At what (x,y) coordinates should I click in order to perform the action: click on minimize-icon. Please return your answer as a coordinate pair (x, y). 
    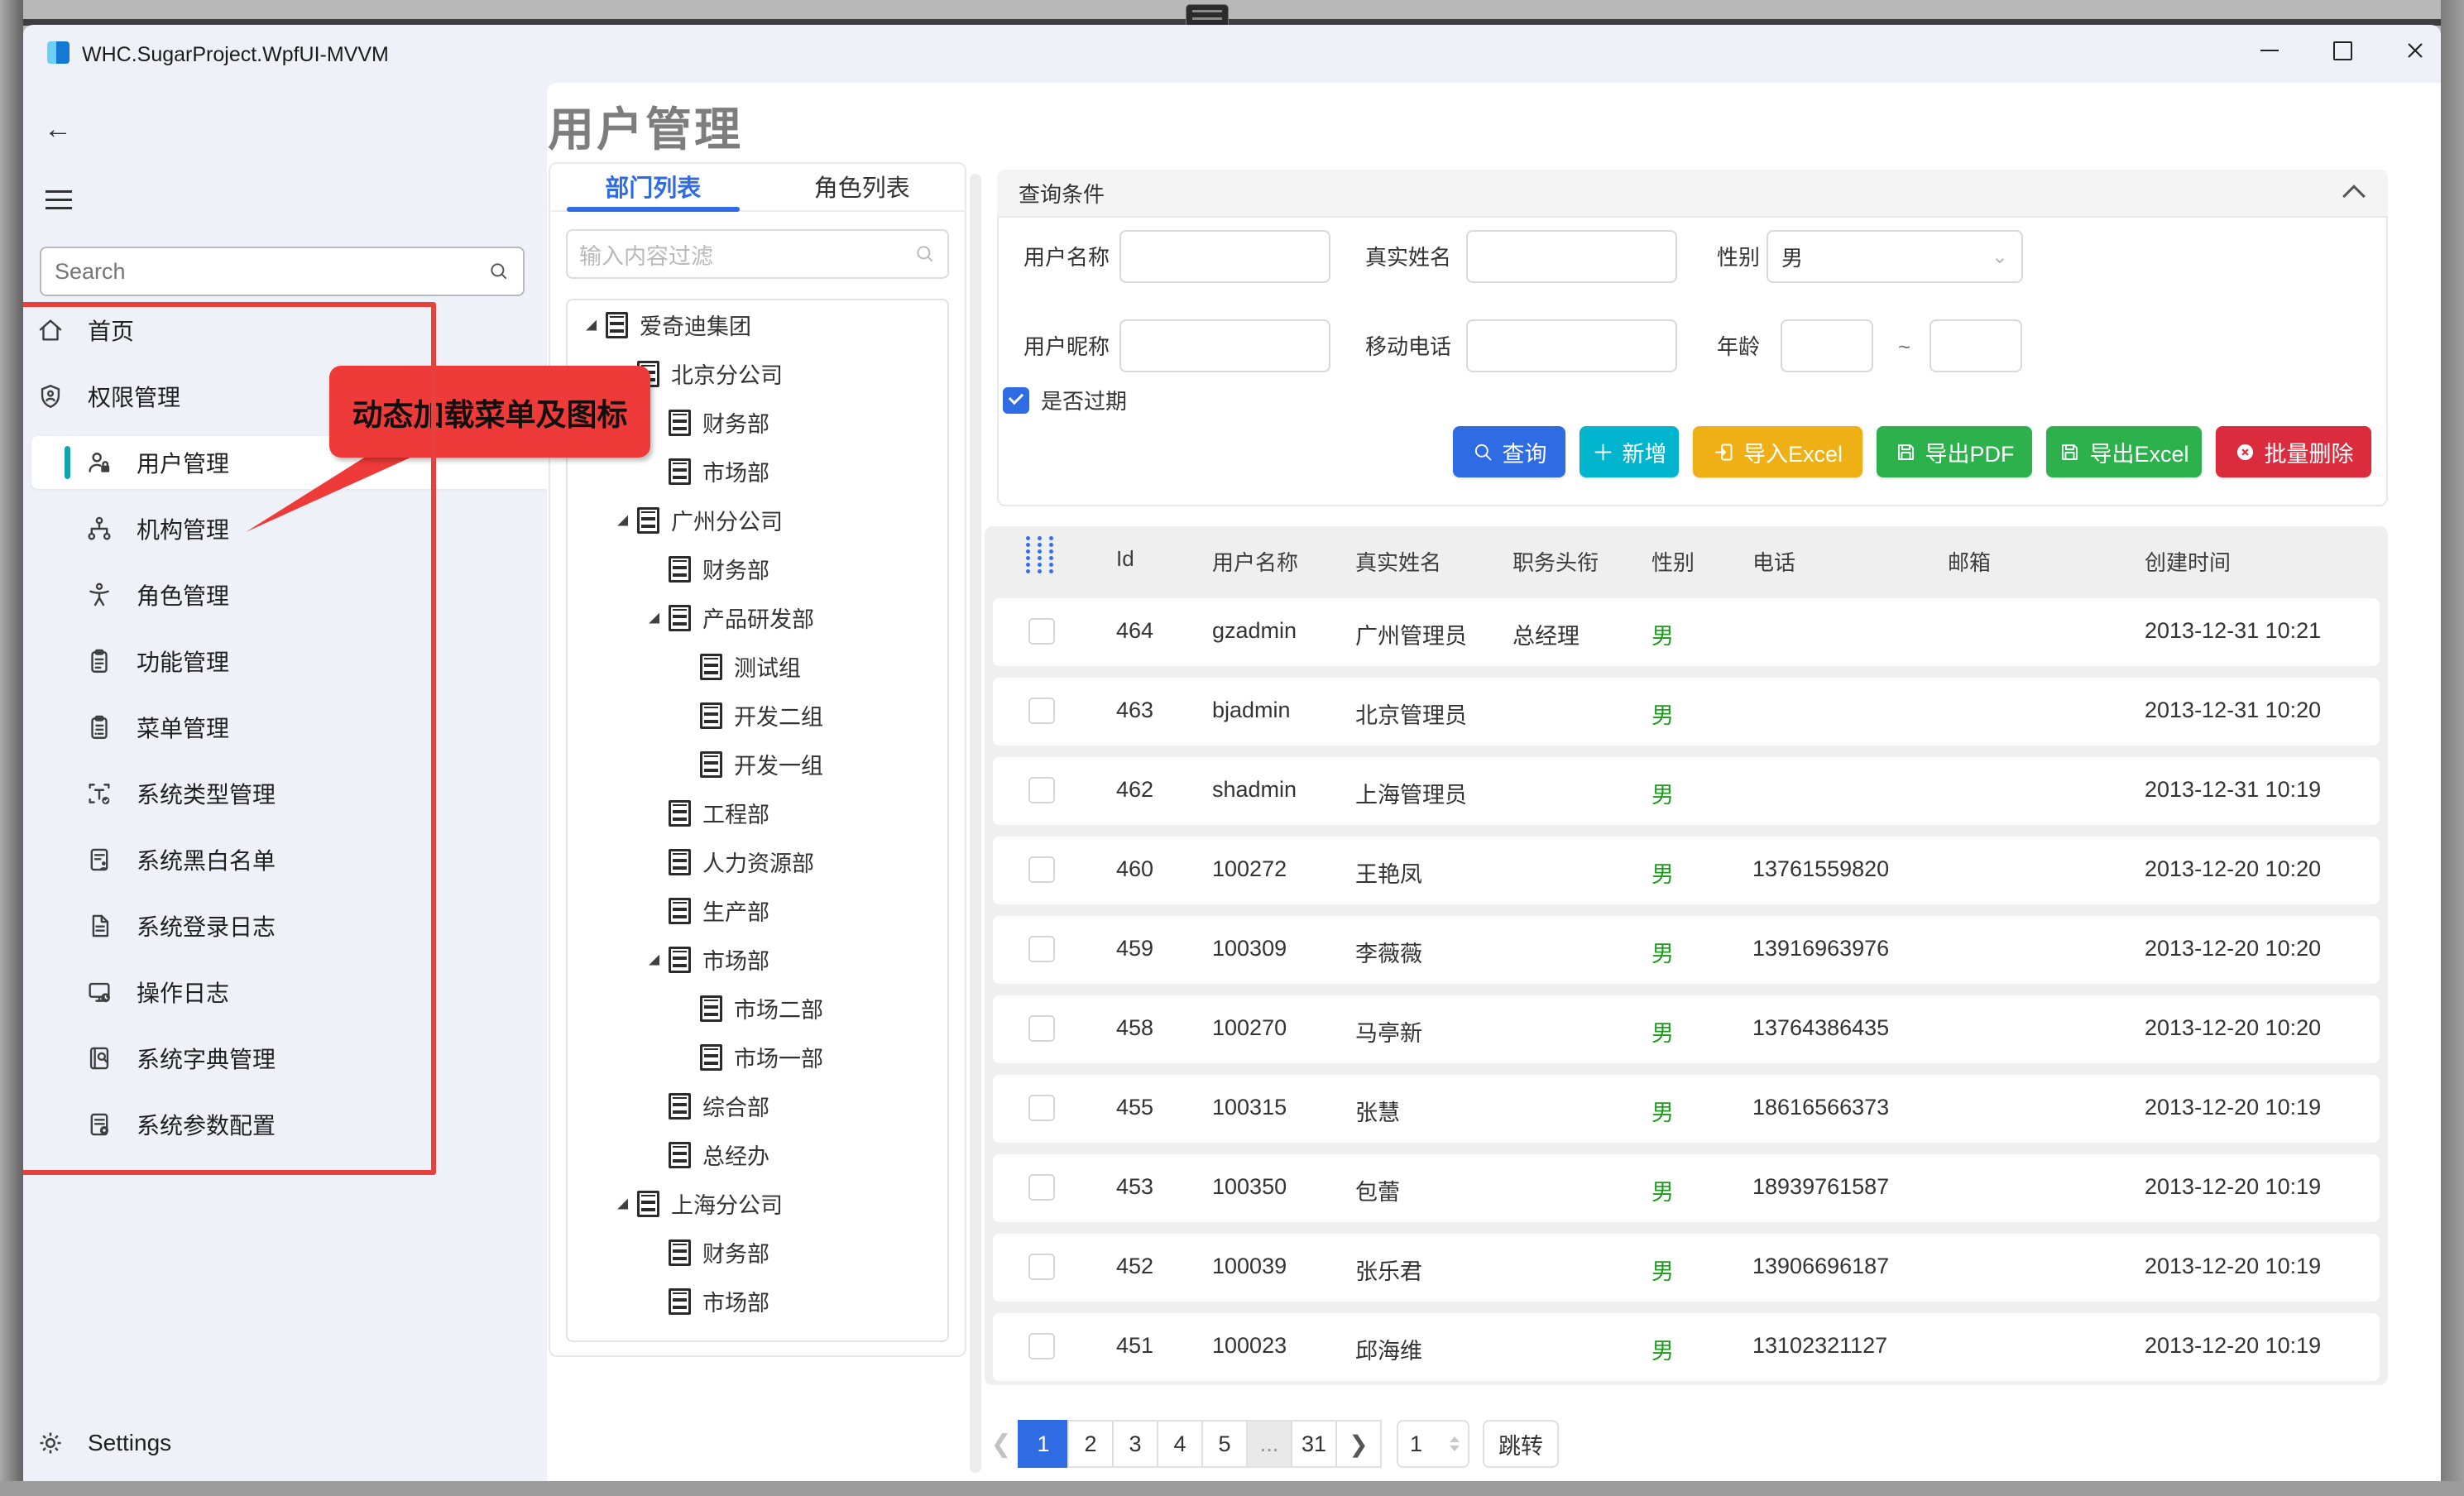
    Looking at the image, I should click on (2270, 50).